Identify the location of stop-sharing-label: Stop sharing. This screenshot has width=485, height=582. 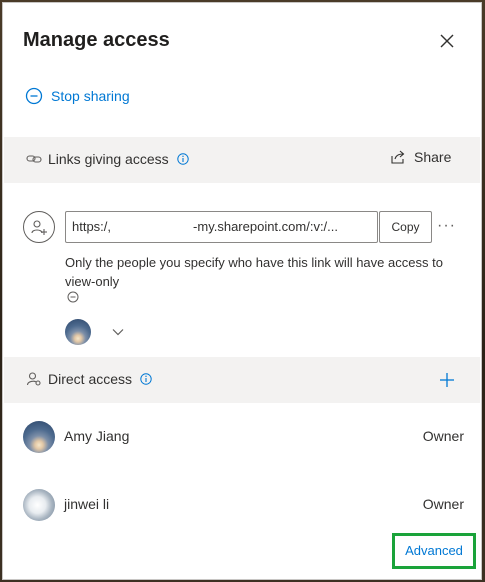
(90, 96).